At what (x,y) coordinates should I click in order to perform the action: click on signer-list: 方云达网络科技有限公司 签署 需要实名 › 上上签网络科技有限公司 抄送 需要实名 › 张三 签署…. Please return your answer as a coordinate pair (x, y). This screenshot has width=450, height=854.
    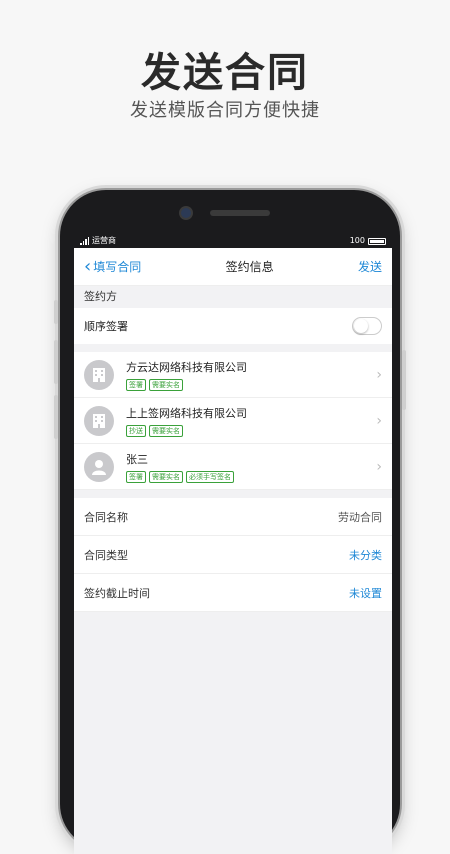
    Looking at the image, I should click on (233, 421).